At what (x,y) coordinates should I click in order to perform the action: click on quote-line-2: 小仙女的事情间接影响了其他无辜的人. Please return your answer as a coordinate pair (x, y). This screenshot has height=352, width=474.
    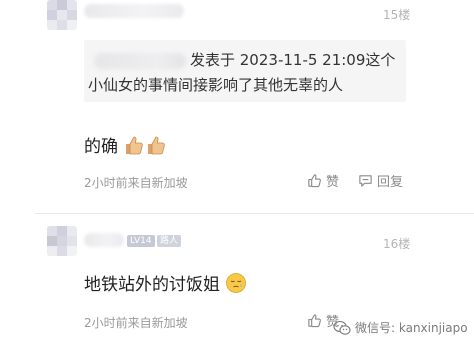
    Looking at the image, I should click on (216, 85).